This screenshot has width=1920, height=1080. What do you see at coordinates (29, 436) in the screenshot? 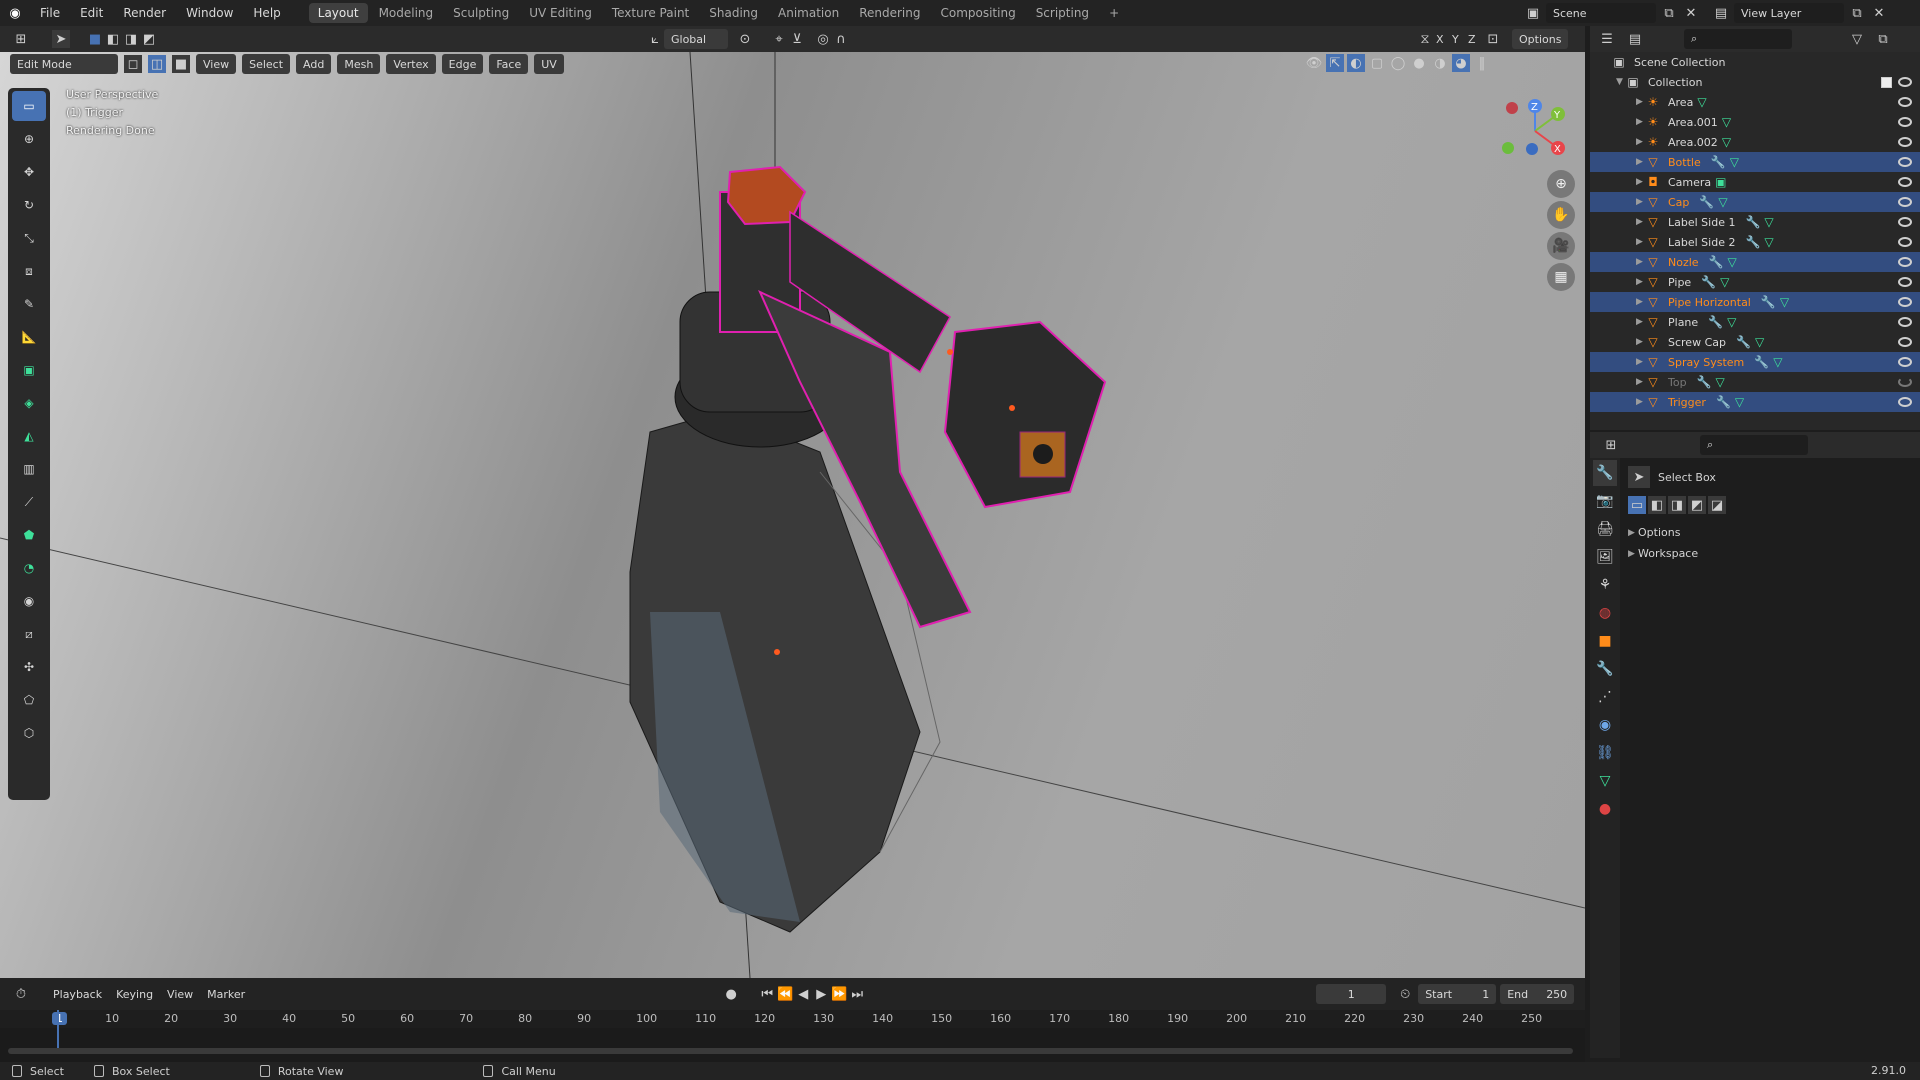
I see `bevel-icon: ◭` at bounding box center [29, 436].